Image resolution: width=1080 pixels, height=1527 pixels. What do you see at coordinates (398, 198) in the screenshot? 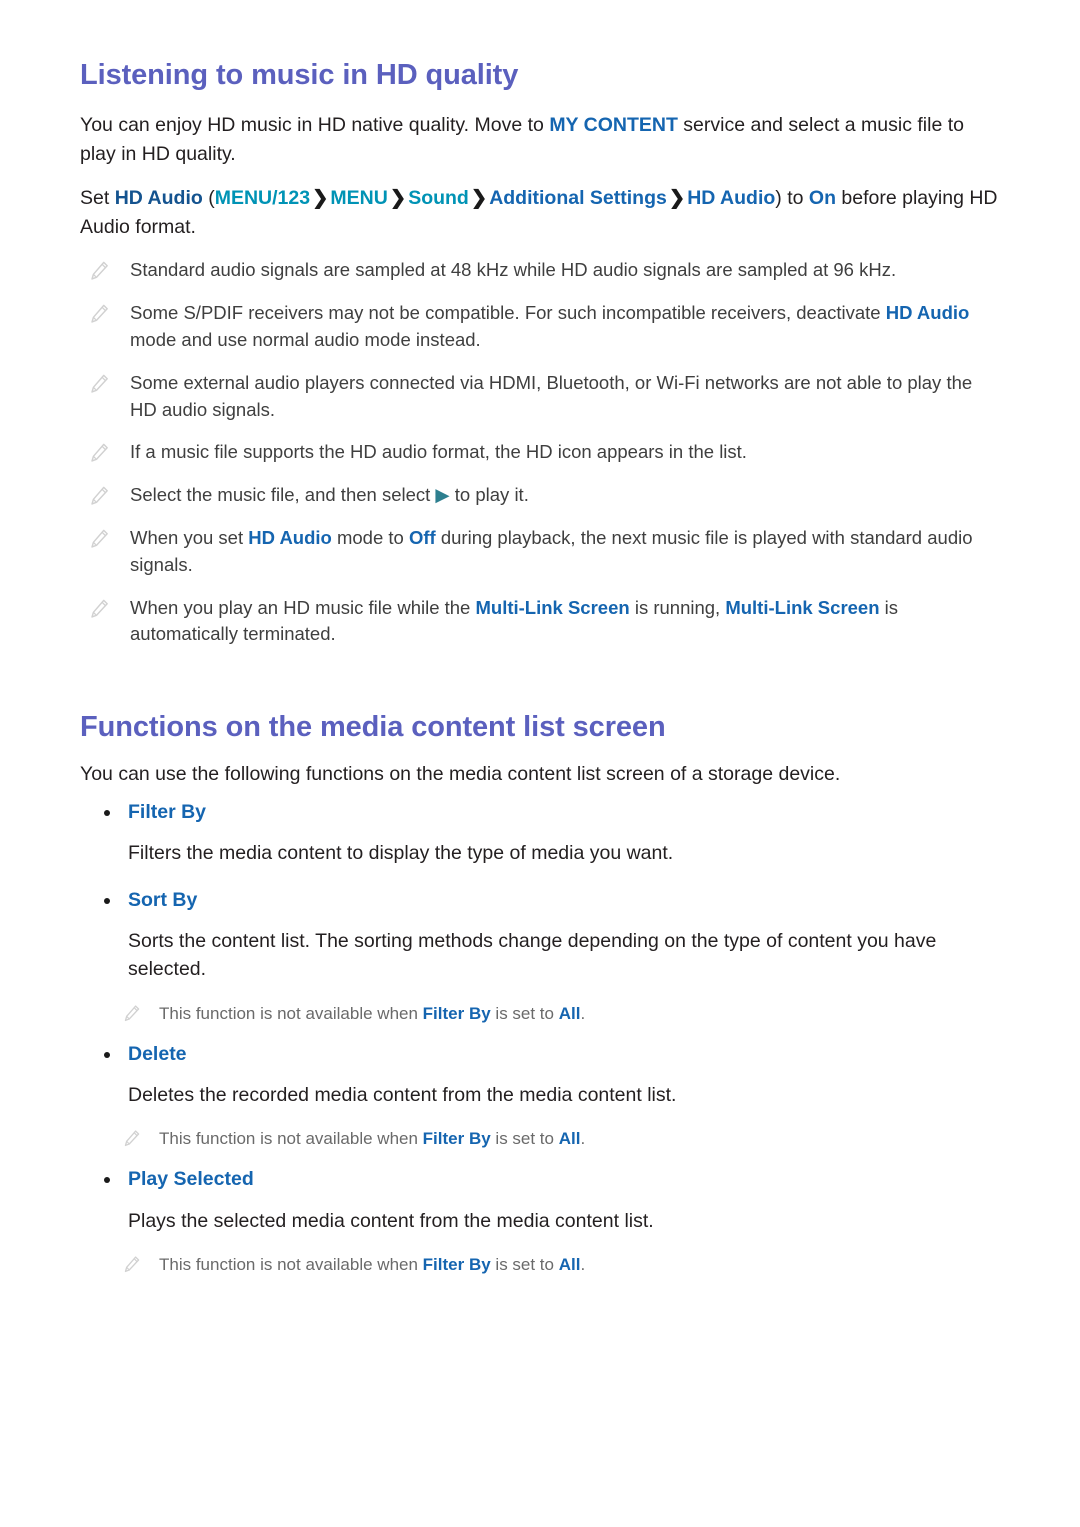
I see `chevron-right-icon-2: ❯` at bounding box center [398, 198].